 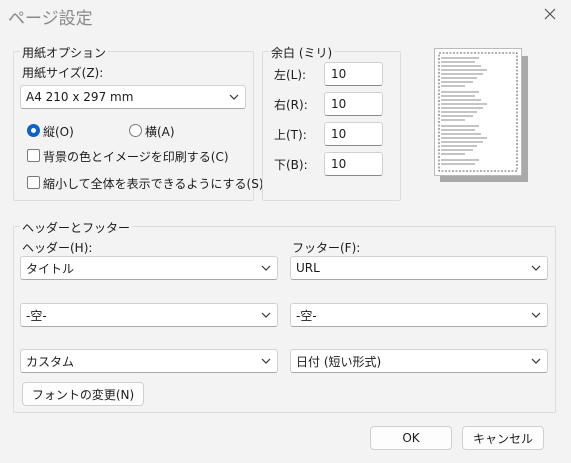 I want to click on header-footer-label: ヘッダーとフッター, so click(x=76, y=227).